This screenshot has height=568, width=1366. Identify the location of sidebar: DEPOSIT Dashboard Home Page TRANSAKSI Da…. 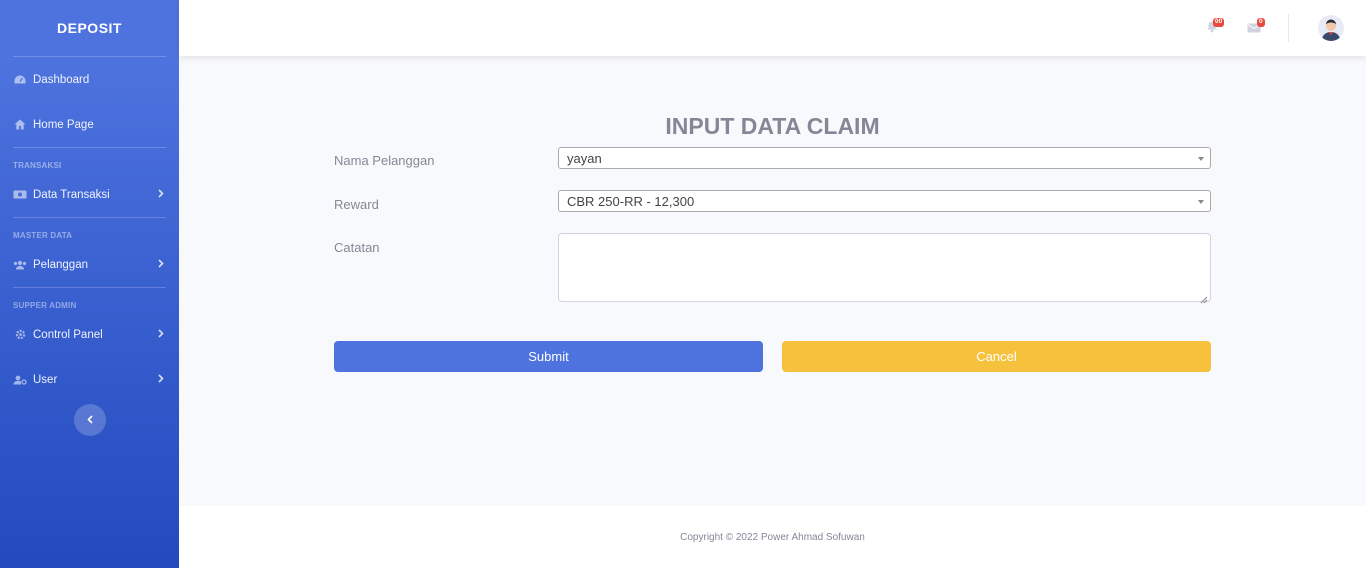
(89, 284).